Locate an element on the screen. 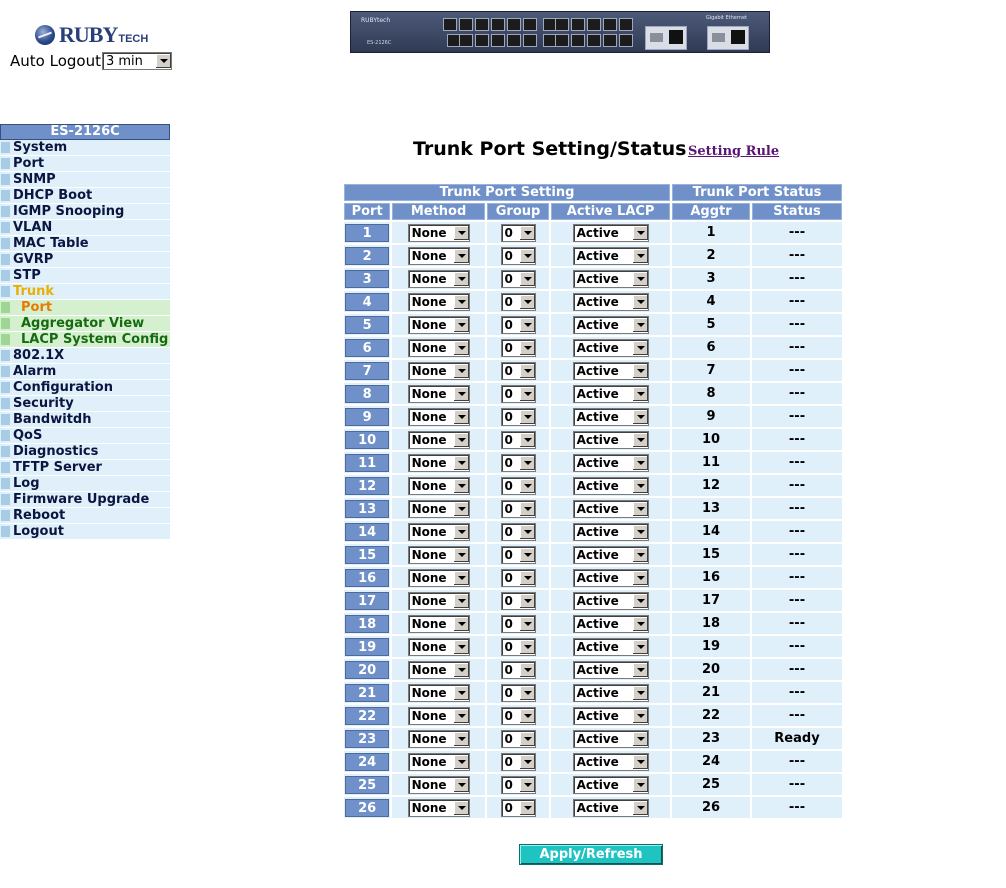 The width and height of the screenshot is (1006, 888). sidebar-subitem-port: Port is located at coordinates (85, 308).